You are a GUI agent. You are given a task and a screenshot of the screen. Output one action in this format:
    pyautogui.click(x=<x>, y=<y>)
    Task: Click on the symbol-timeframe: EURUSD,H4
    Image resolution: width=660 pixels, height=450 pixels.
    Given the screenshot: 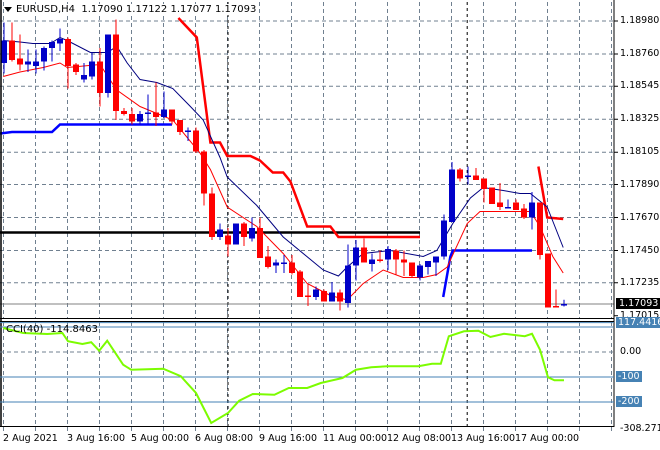 What is the action you would take?
    pyautogui.click(x=46, y=9)
    